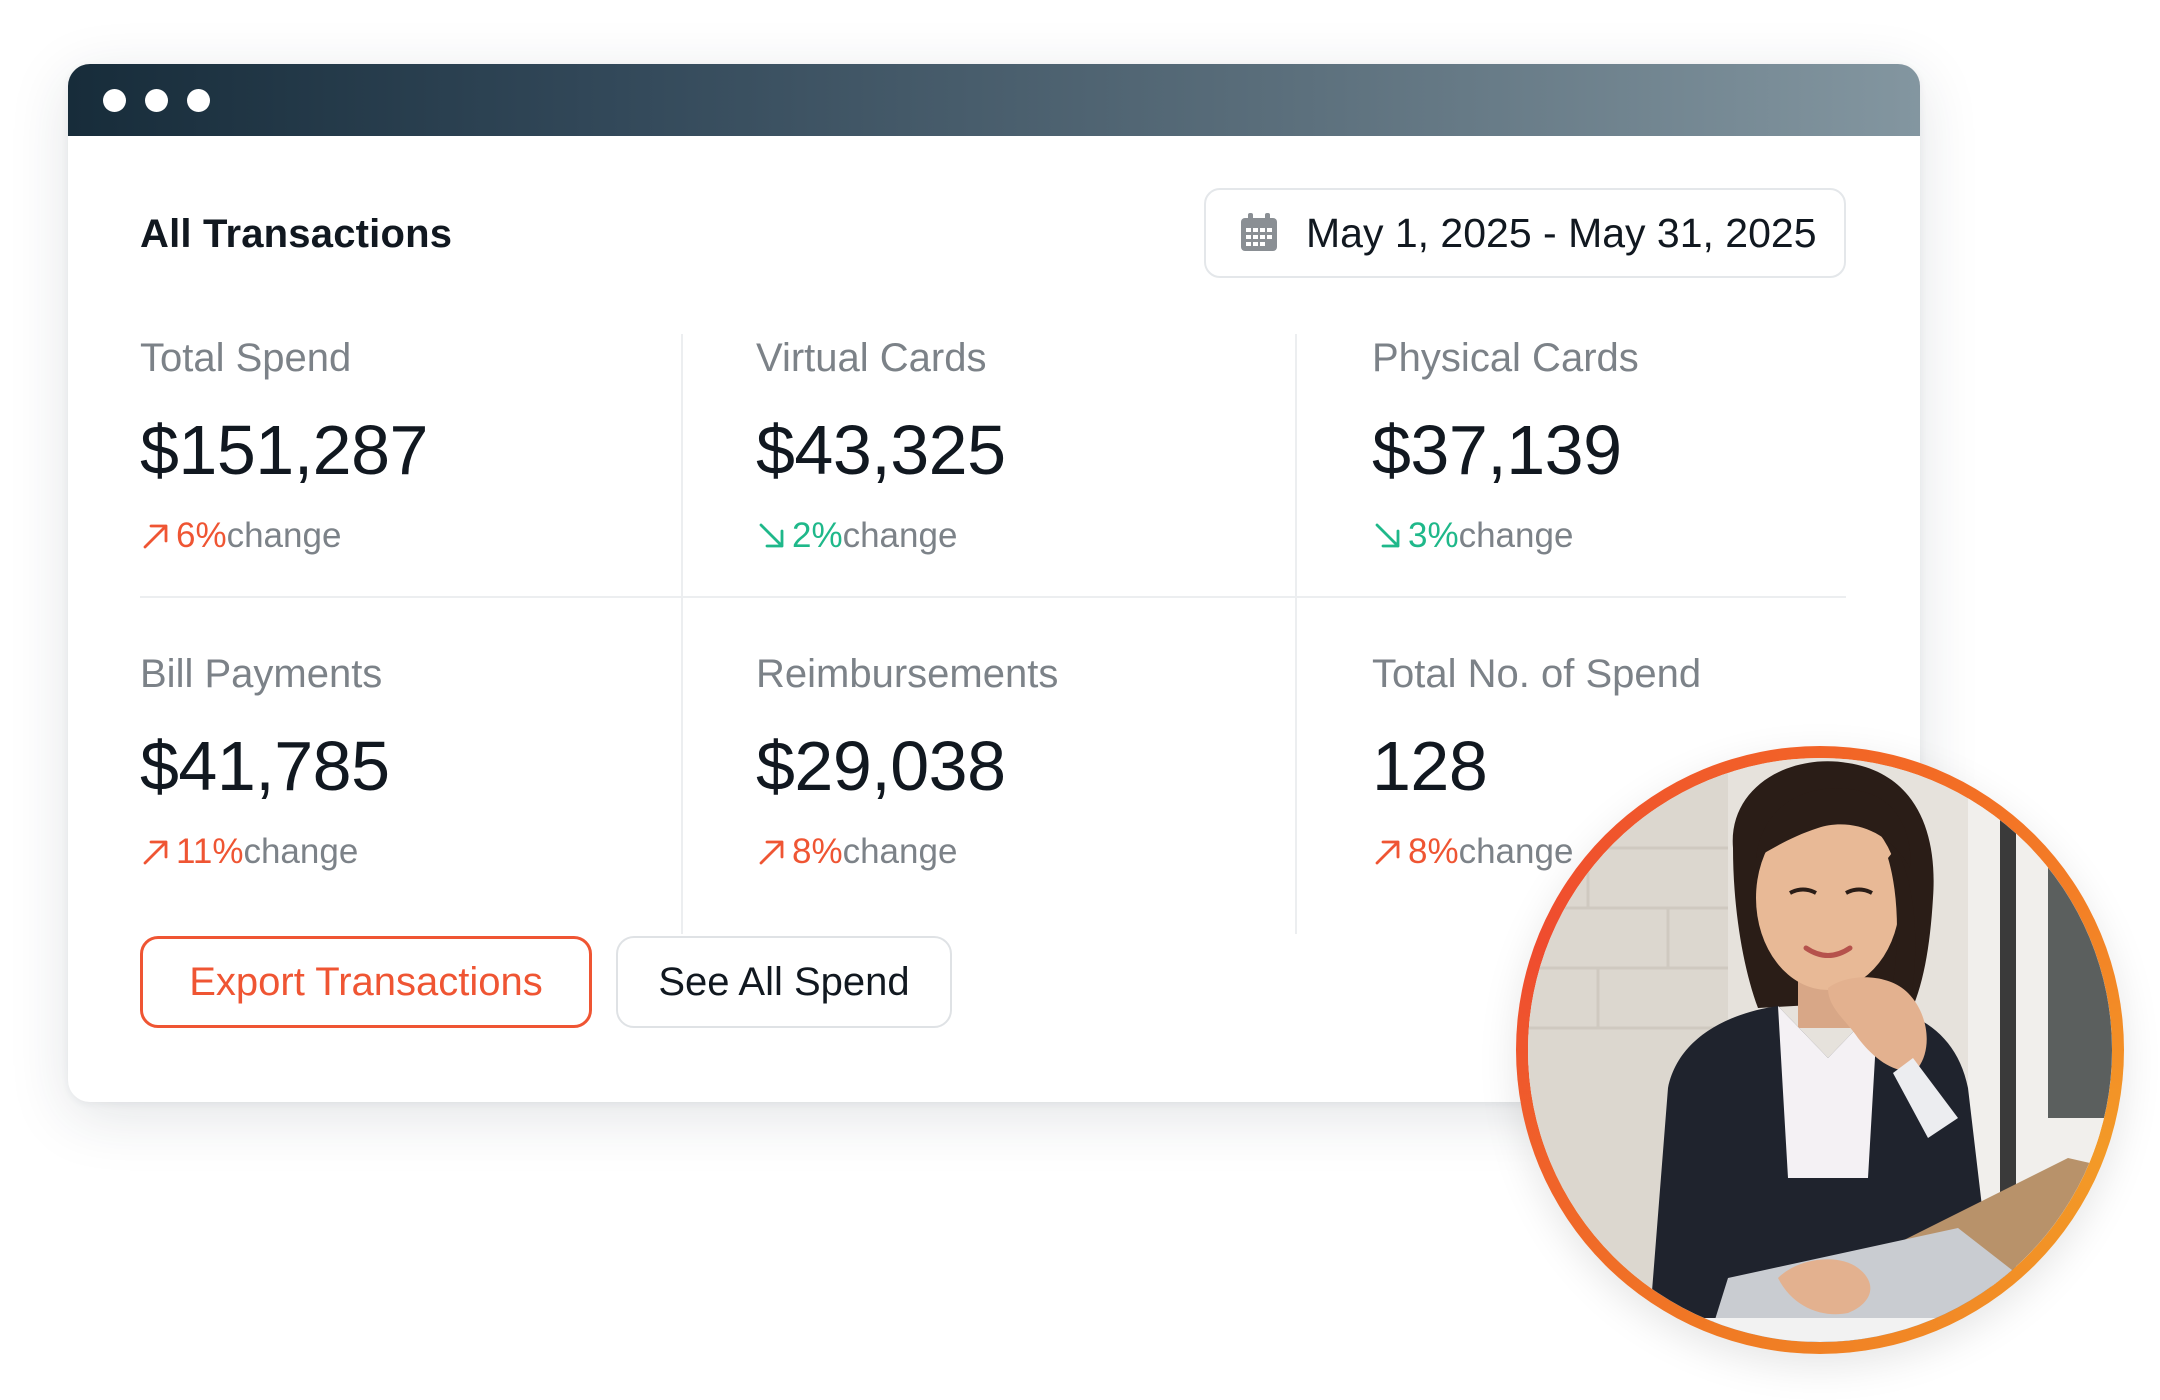  What do you see at coordinates (420, 761) in the screenshot?
I see `stat-bill-payments: Bill Payments $41,785 11% change` at bounding box center [420, 761].